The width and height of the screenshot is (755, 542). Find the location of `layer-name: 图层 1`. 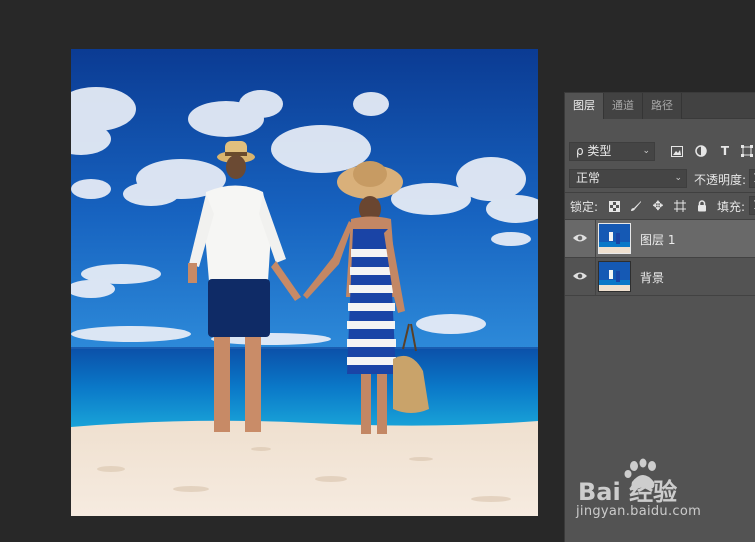

layer-name: 图层 1 is located at coordinates (657, 239).